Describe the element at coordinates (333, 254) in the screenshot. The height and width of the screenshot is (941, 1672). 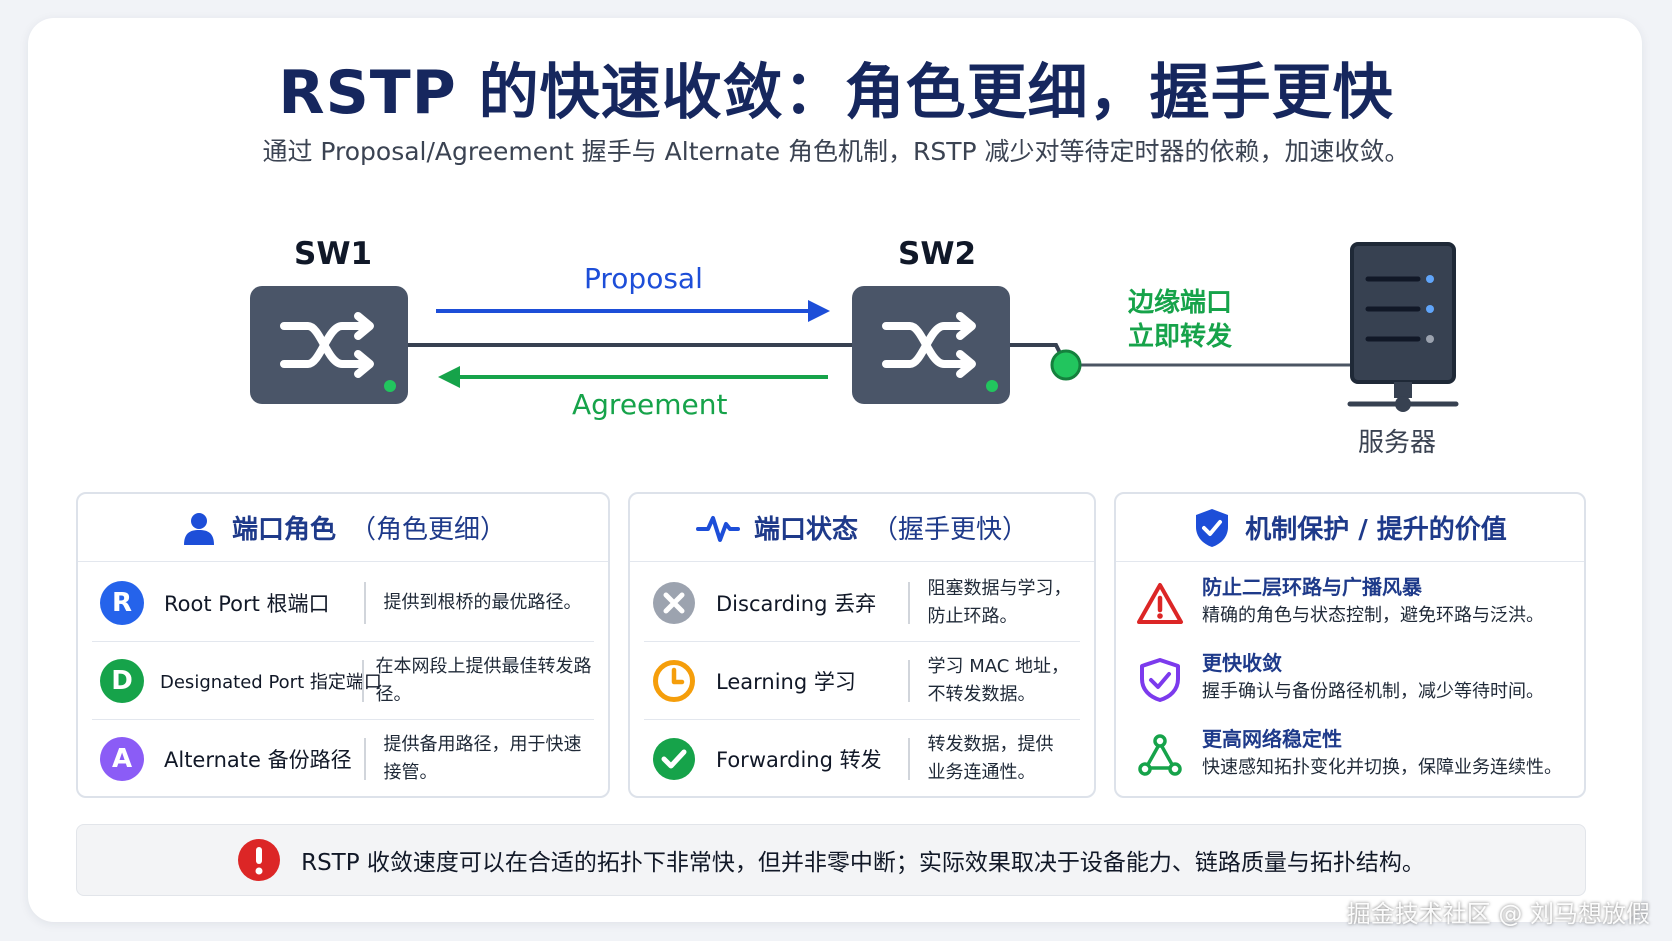
I see `sw1-label: SW1` at that location.